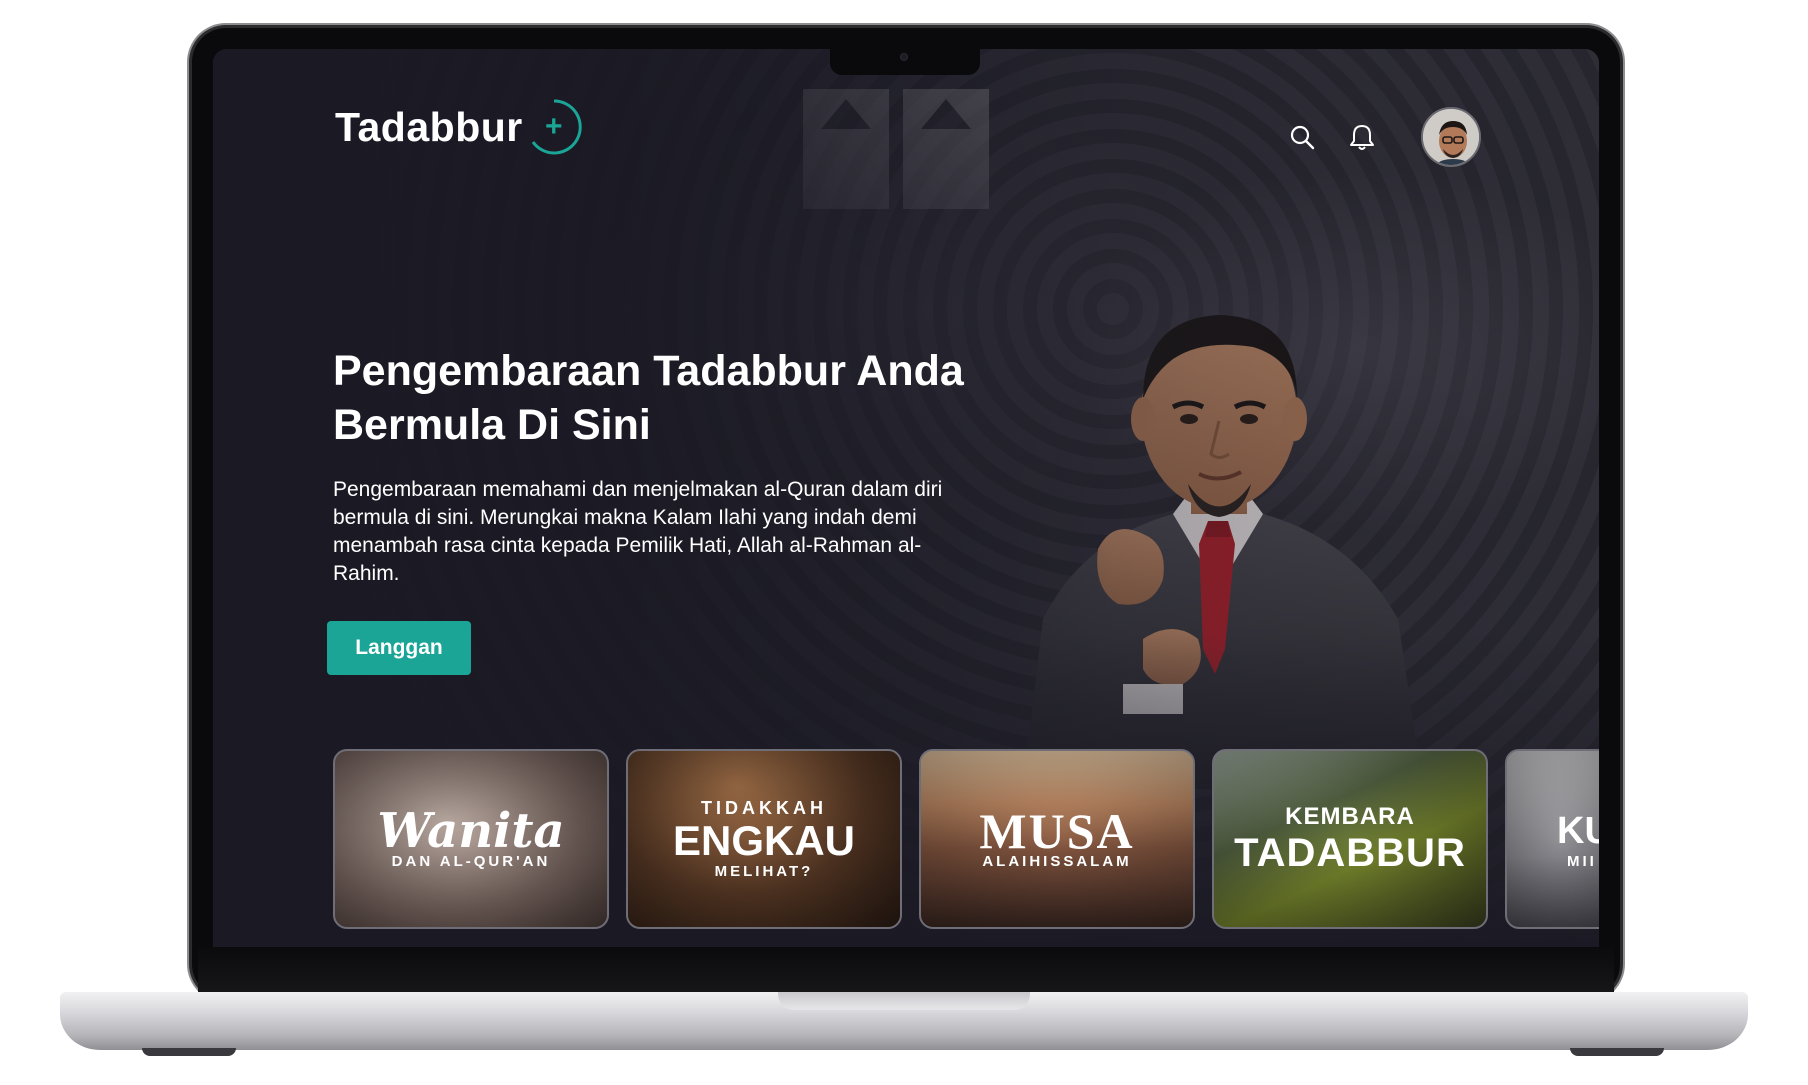 The height and width of the screenshot is (1085, 1808). I want to click on bell-icon, so click(1362, 137).